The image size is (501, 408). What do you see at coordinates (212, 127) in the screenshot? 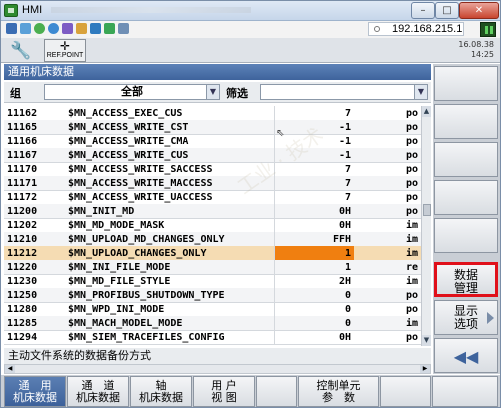
I see `table-row: 11165 $MN_ACCESS_WRITE_CST -1 po` at bounding box center [212, 127].